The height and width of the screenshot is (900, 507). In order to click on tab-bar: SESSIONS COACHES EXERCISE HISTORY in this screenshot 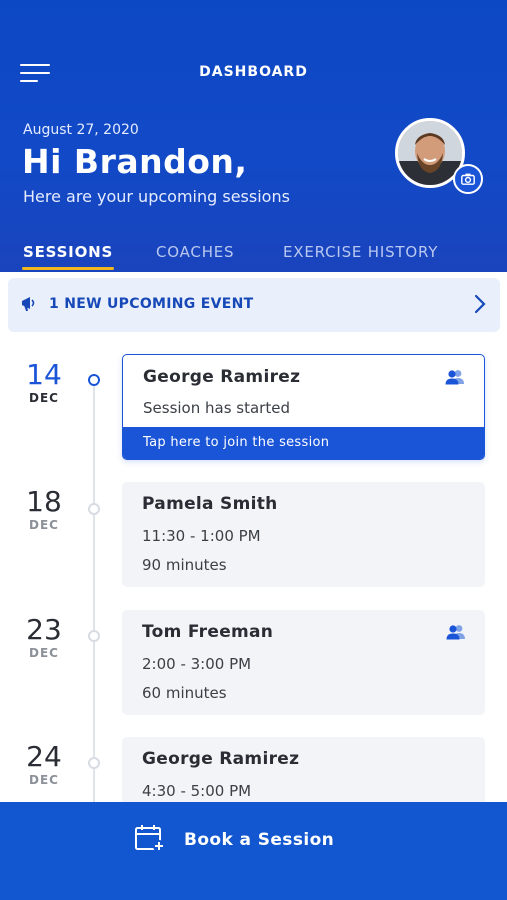, I will do `click(253, 257)`.